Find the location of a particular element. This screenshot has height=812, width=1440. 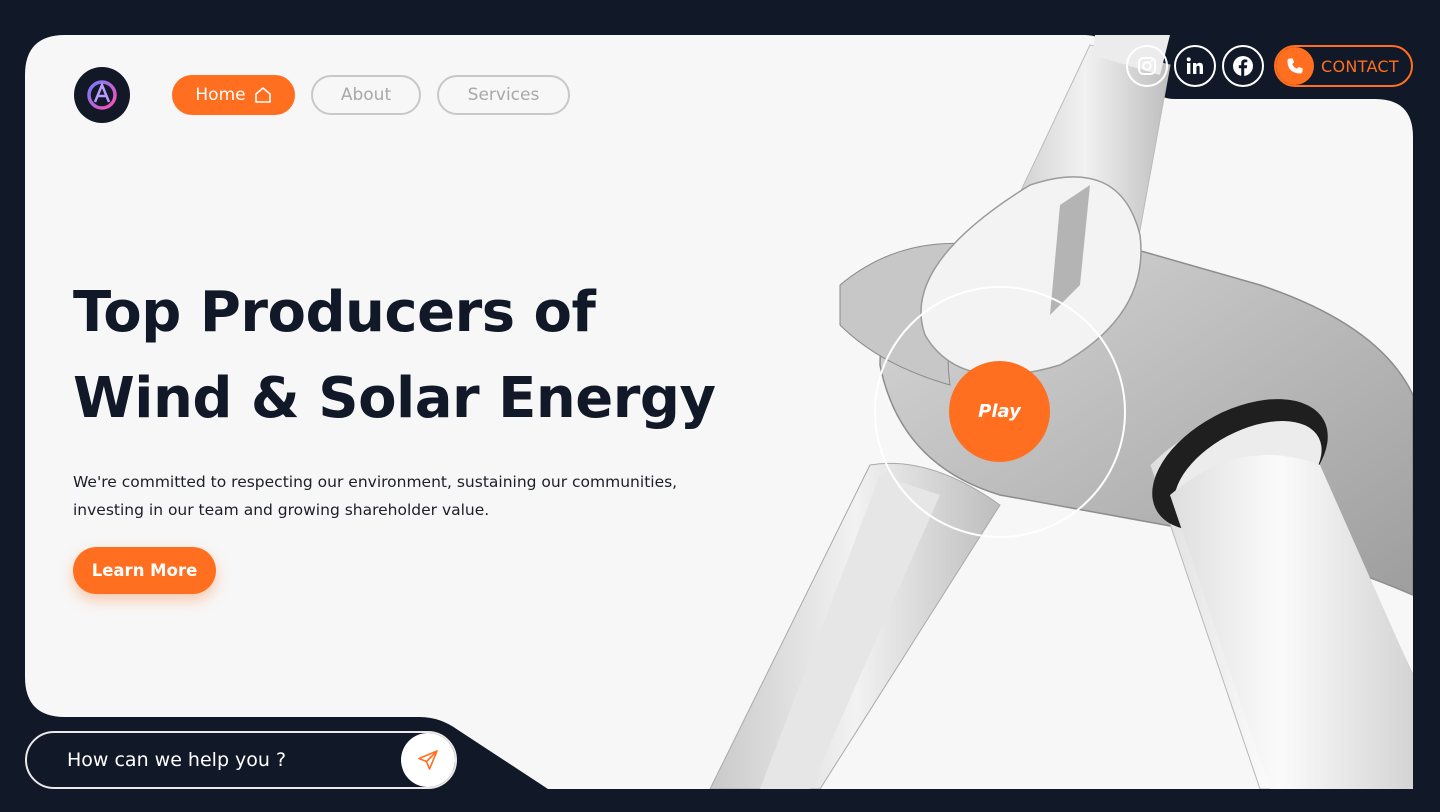

learn-more-button: Learn More is located at coordinates (144, 570).